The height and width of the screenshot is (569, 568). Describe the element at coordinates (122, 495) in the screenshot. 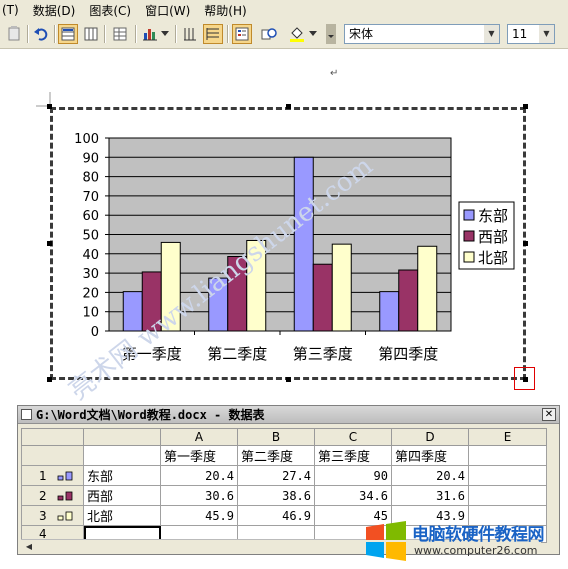

I see `series-label-cell: 西部` at that location.